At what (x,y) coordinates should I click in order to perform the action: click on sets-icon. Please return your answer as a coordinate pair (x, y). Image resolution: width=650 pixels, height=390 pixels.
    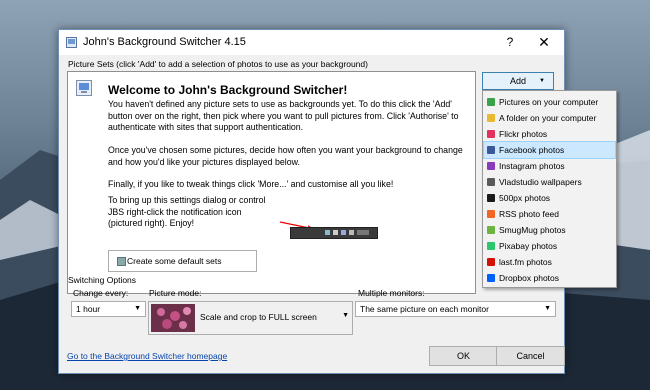
    Looking at the image, I should click on (121, 261).